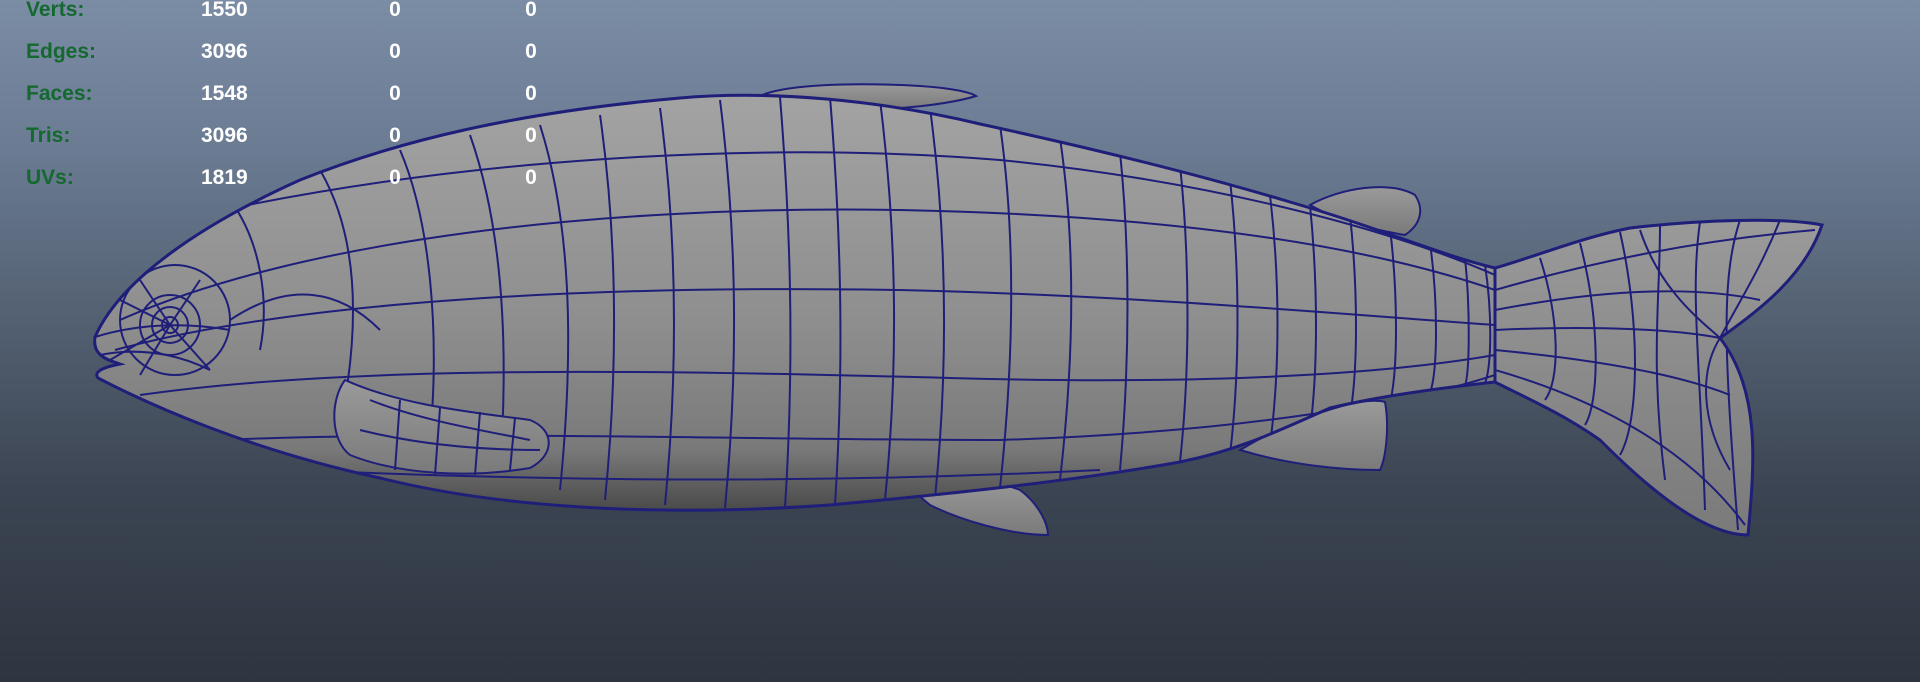  Describe the element at coordinates (224, 93) in the screenshot. I see `hud-value-object: 1548` at that location.